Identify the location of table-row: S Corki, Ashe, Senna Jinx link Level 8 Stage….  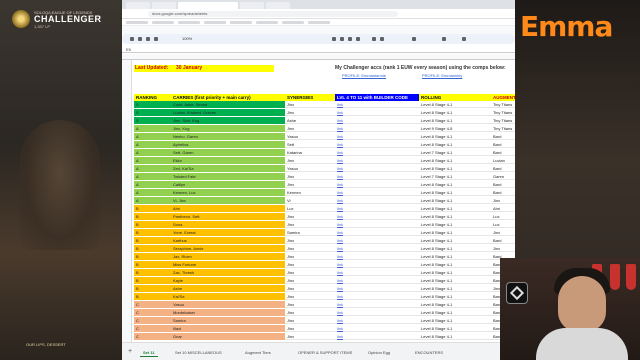
(324, 104).